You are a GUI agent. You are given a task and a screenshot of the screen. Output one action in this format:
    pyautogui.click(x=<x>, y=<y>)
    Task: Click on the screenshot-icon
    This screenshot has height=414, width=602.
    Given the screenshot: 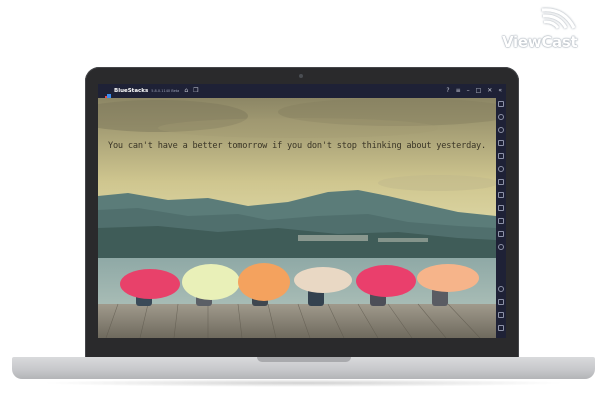 What is the action you would take?
    pyautogui.click(x=501, y=195)
    